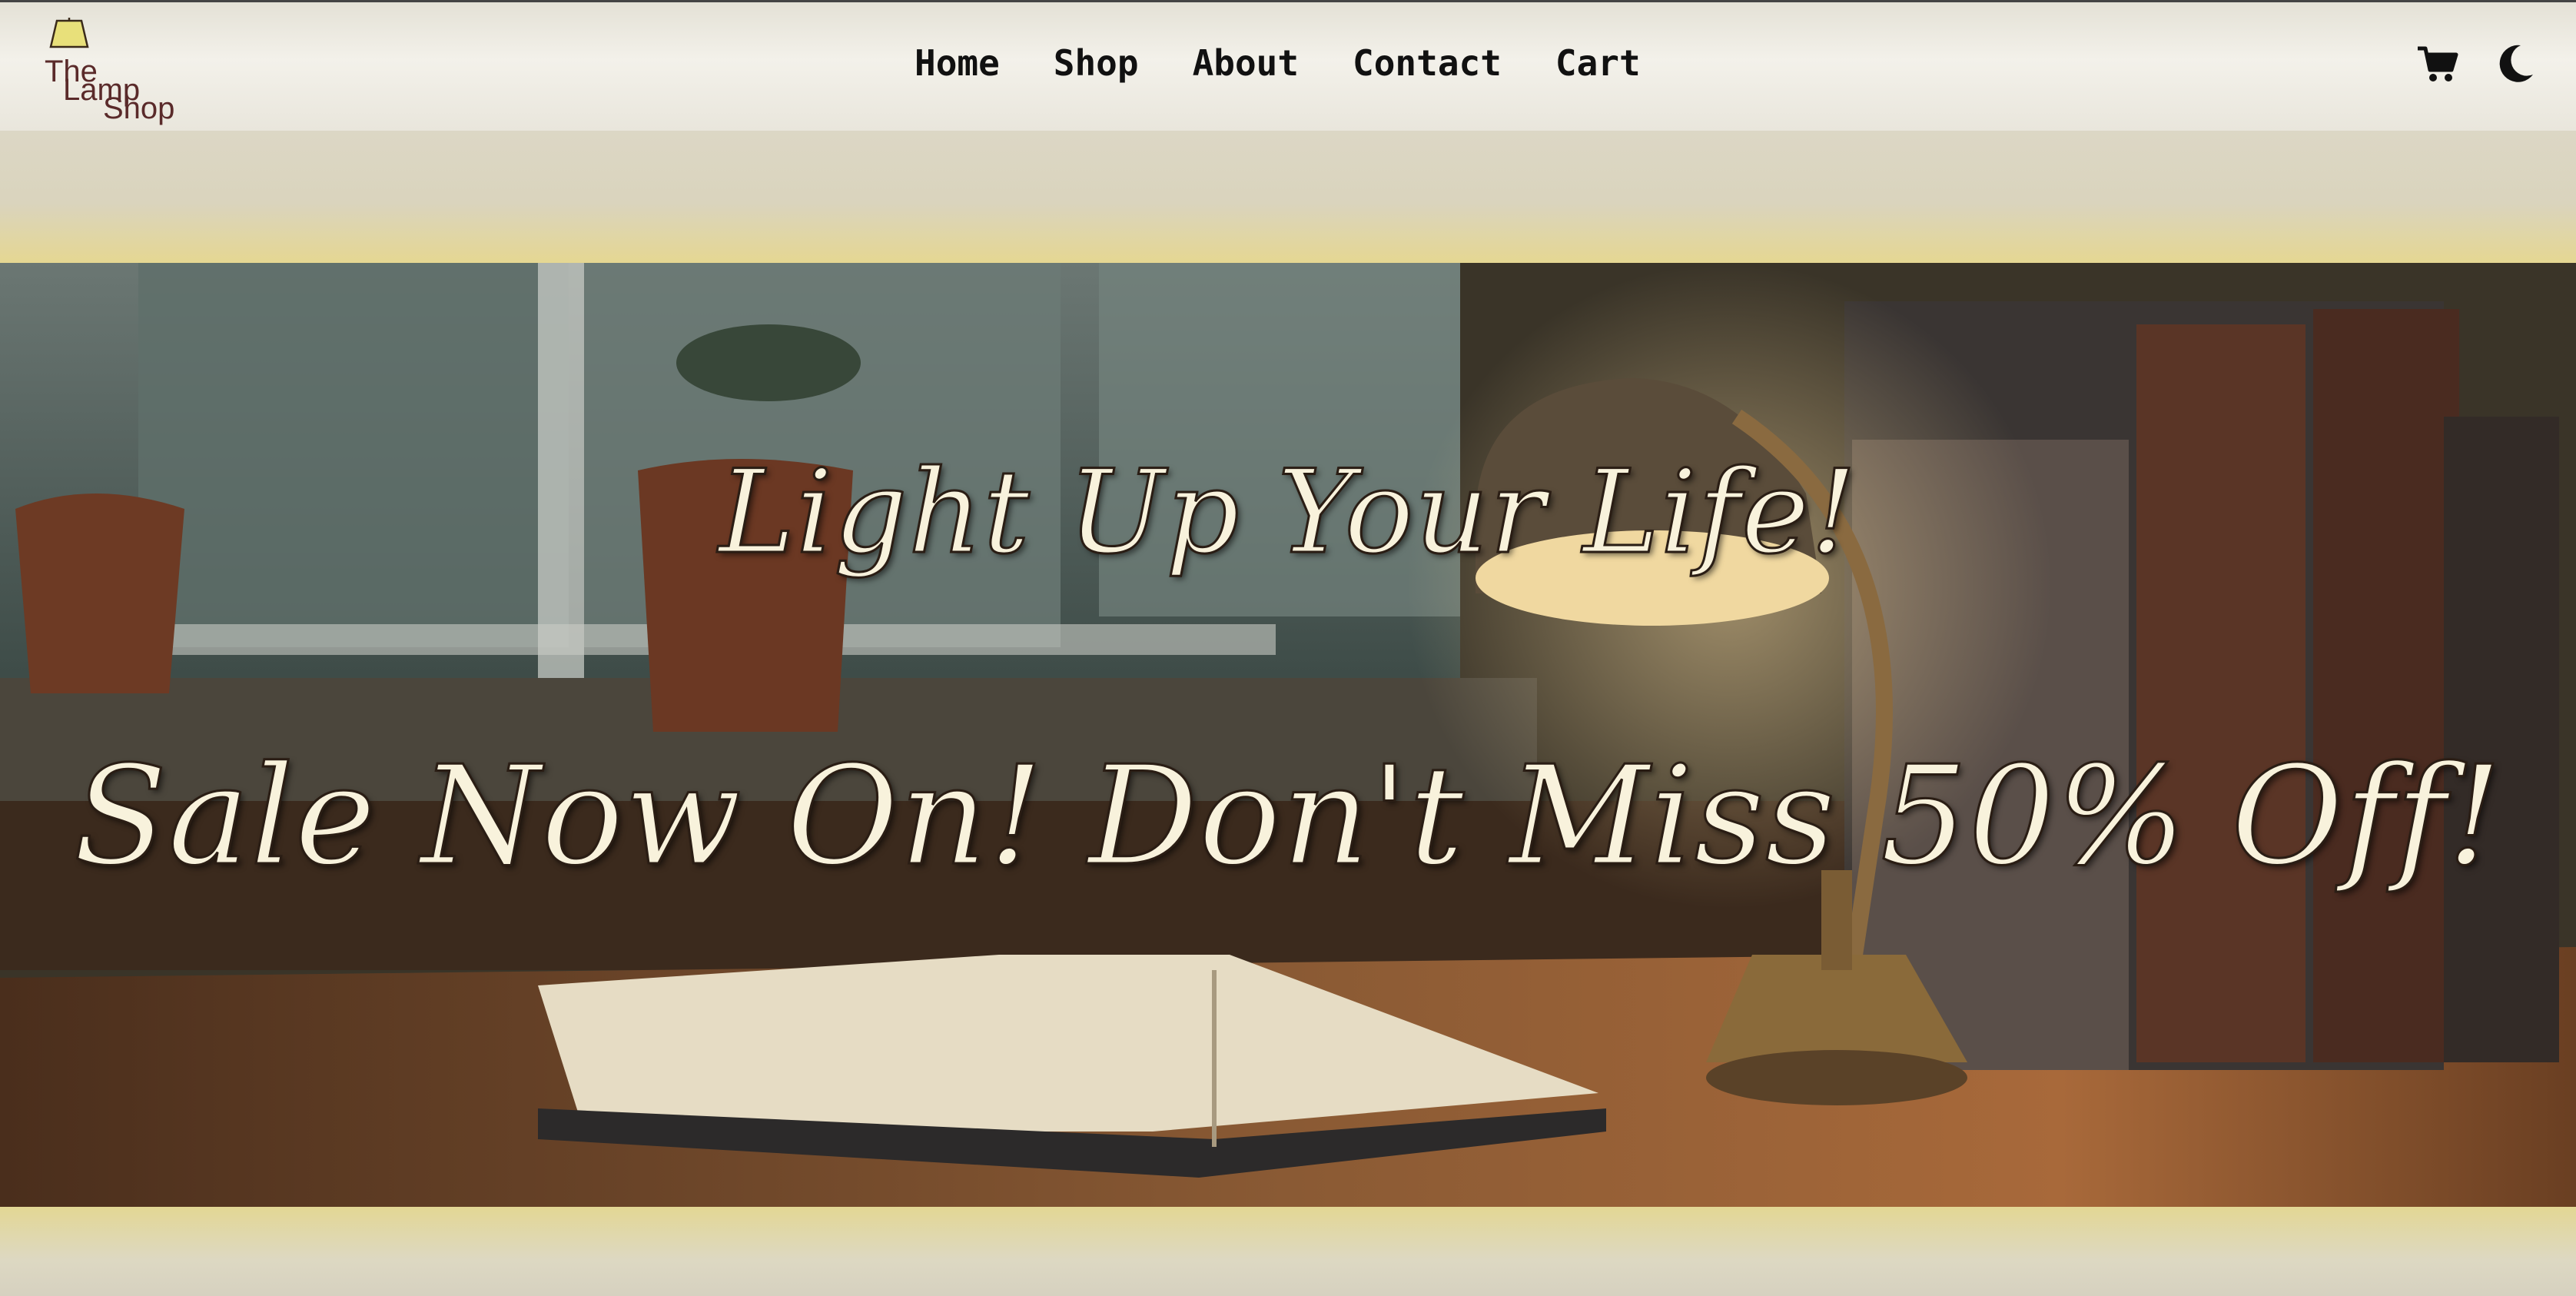 The width and height of the screenshot is (2576, 1296). Describe the element at coordinates (1246, 63) in the screenshot. I see `nav-link-about: About` at that location.